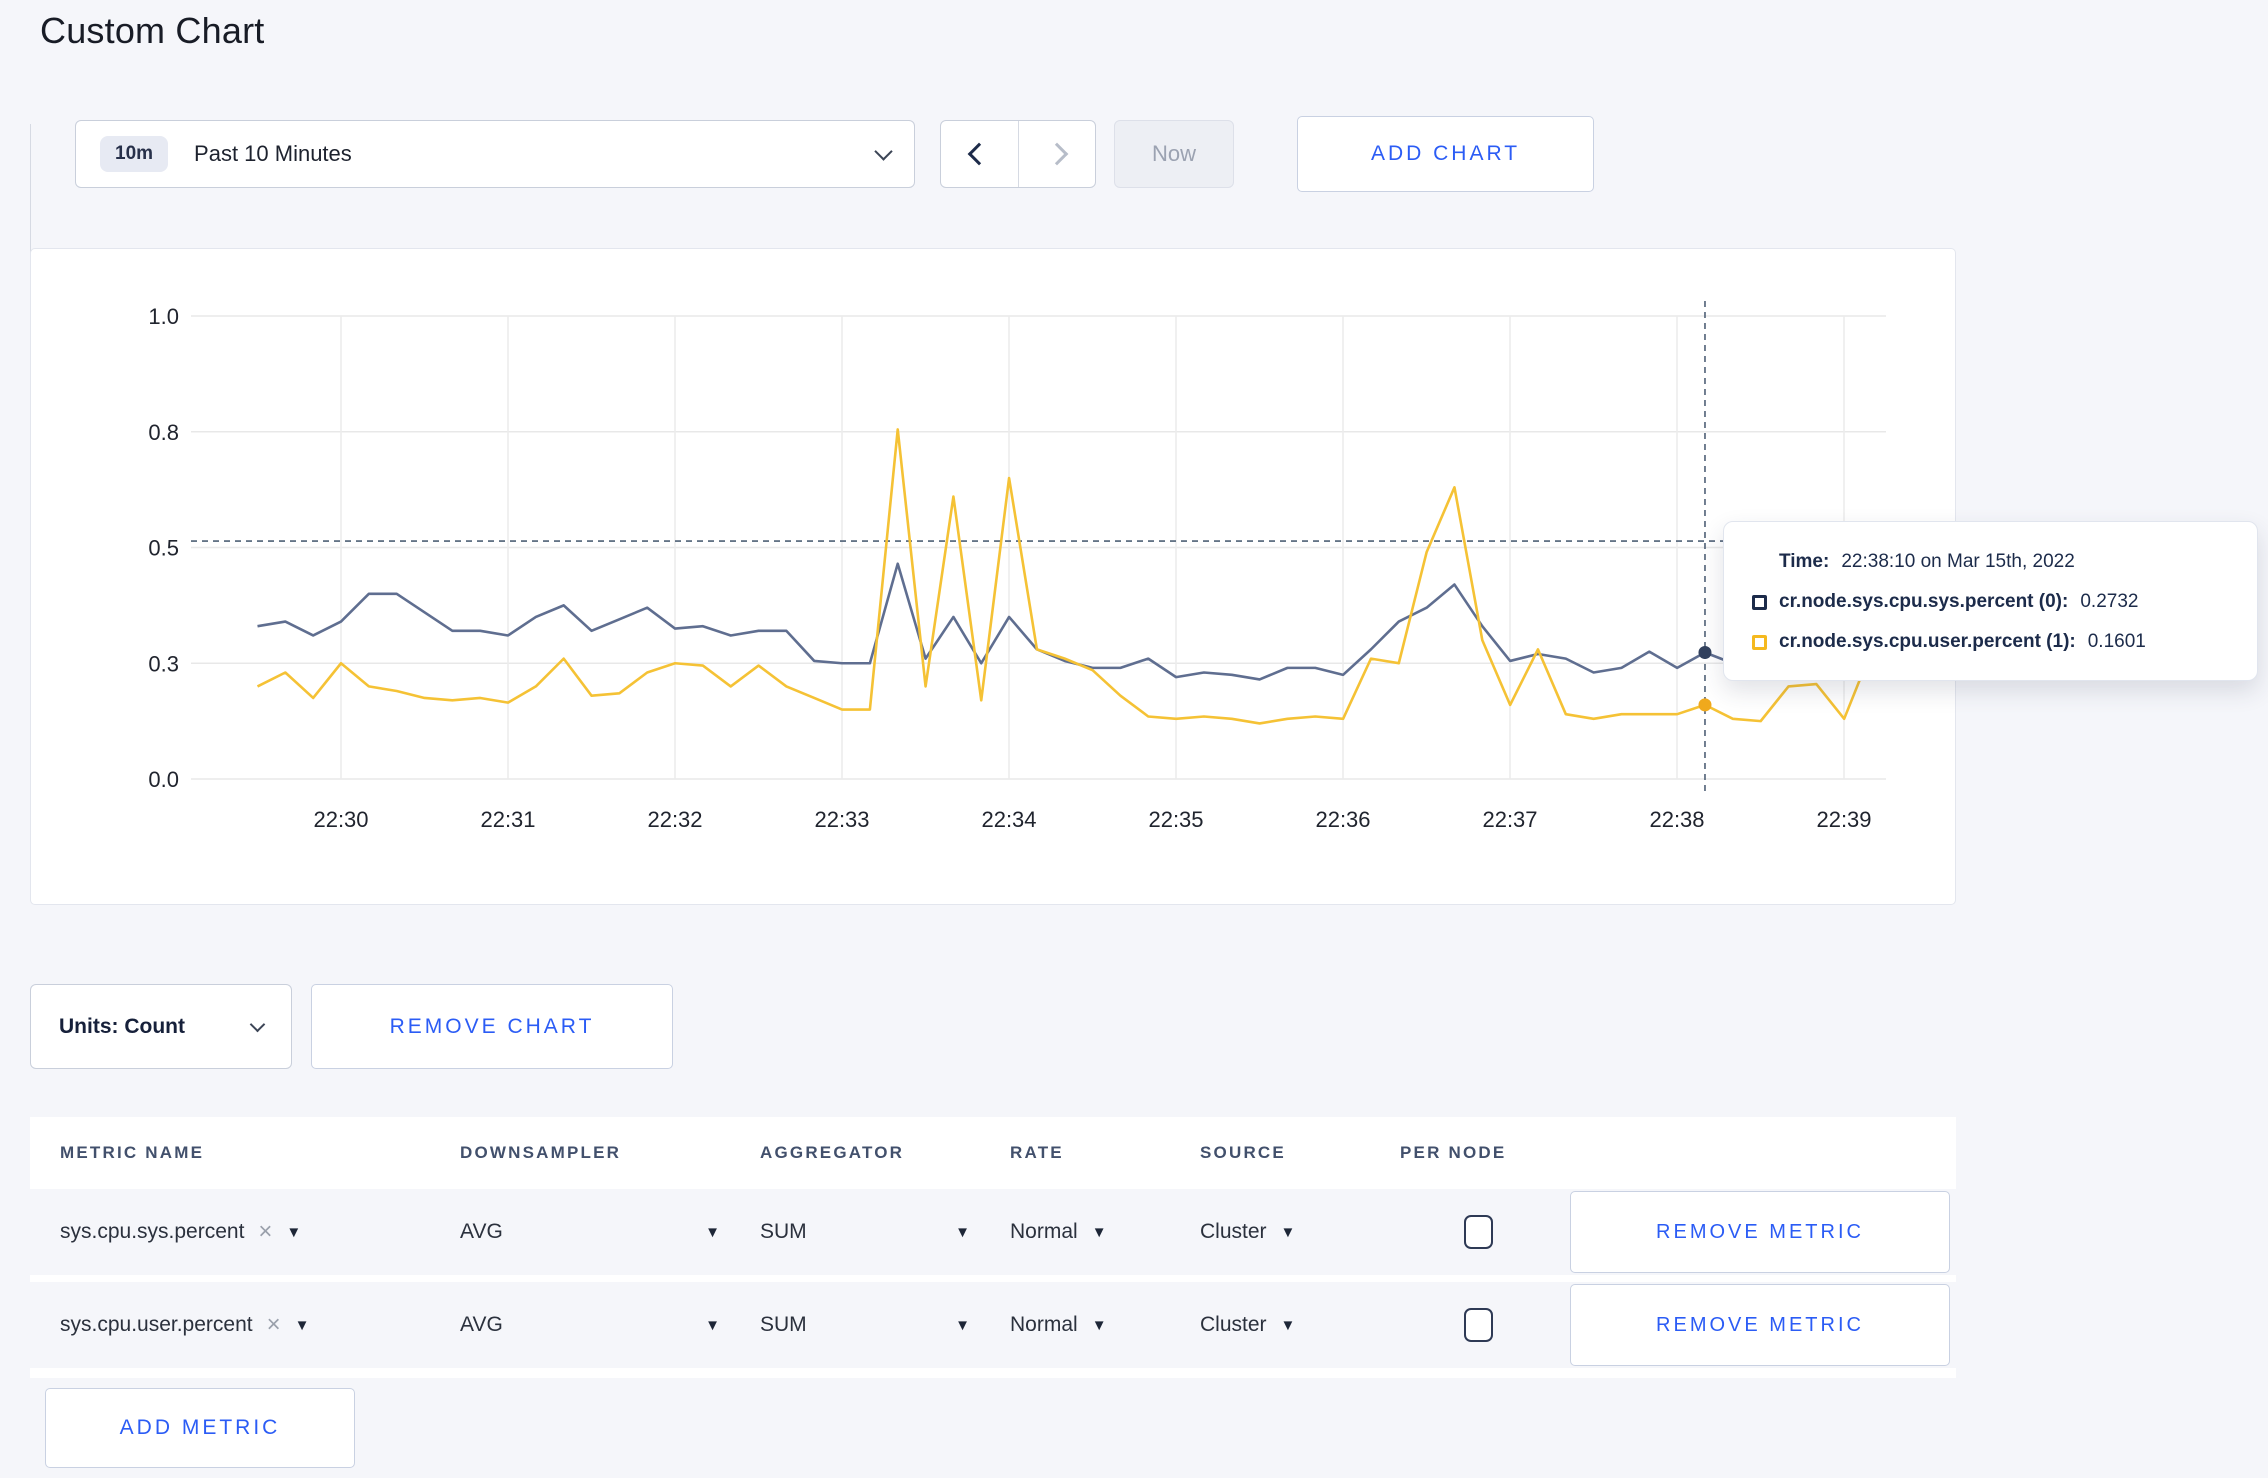  What do you see at coordinates (163, 316) in the screenshot?
I see `y-axis-label: 1.0` at bounding box center [163, 316].